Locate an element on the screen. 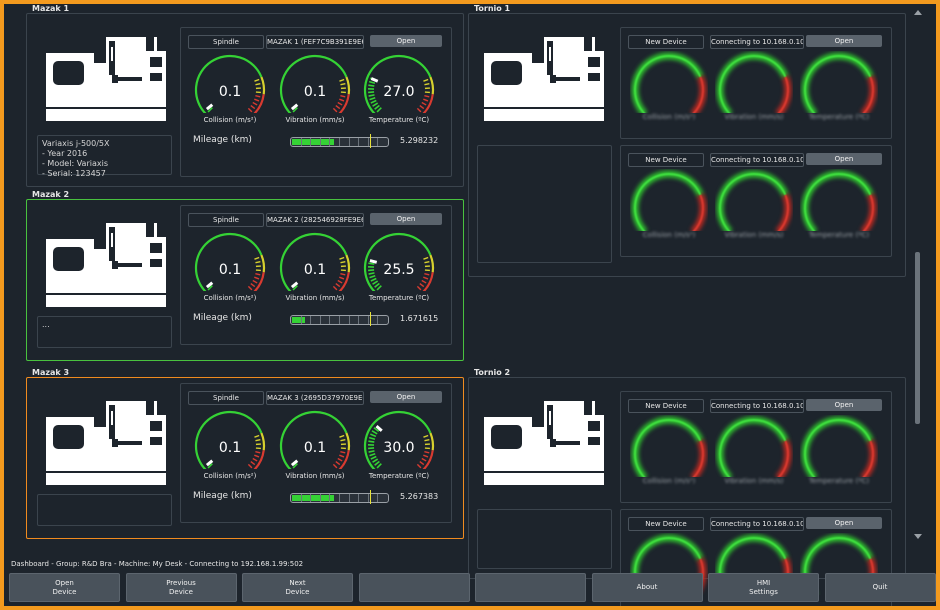 The image size is (940, 610). bottom-button-8: Quit is located at coordinates (880, 587).